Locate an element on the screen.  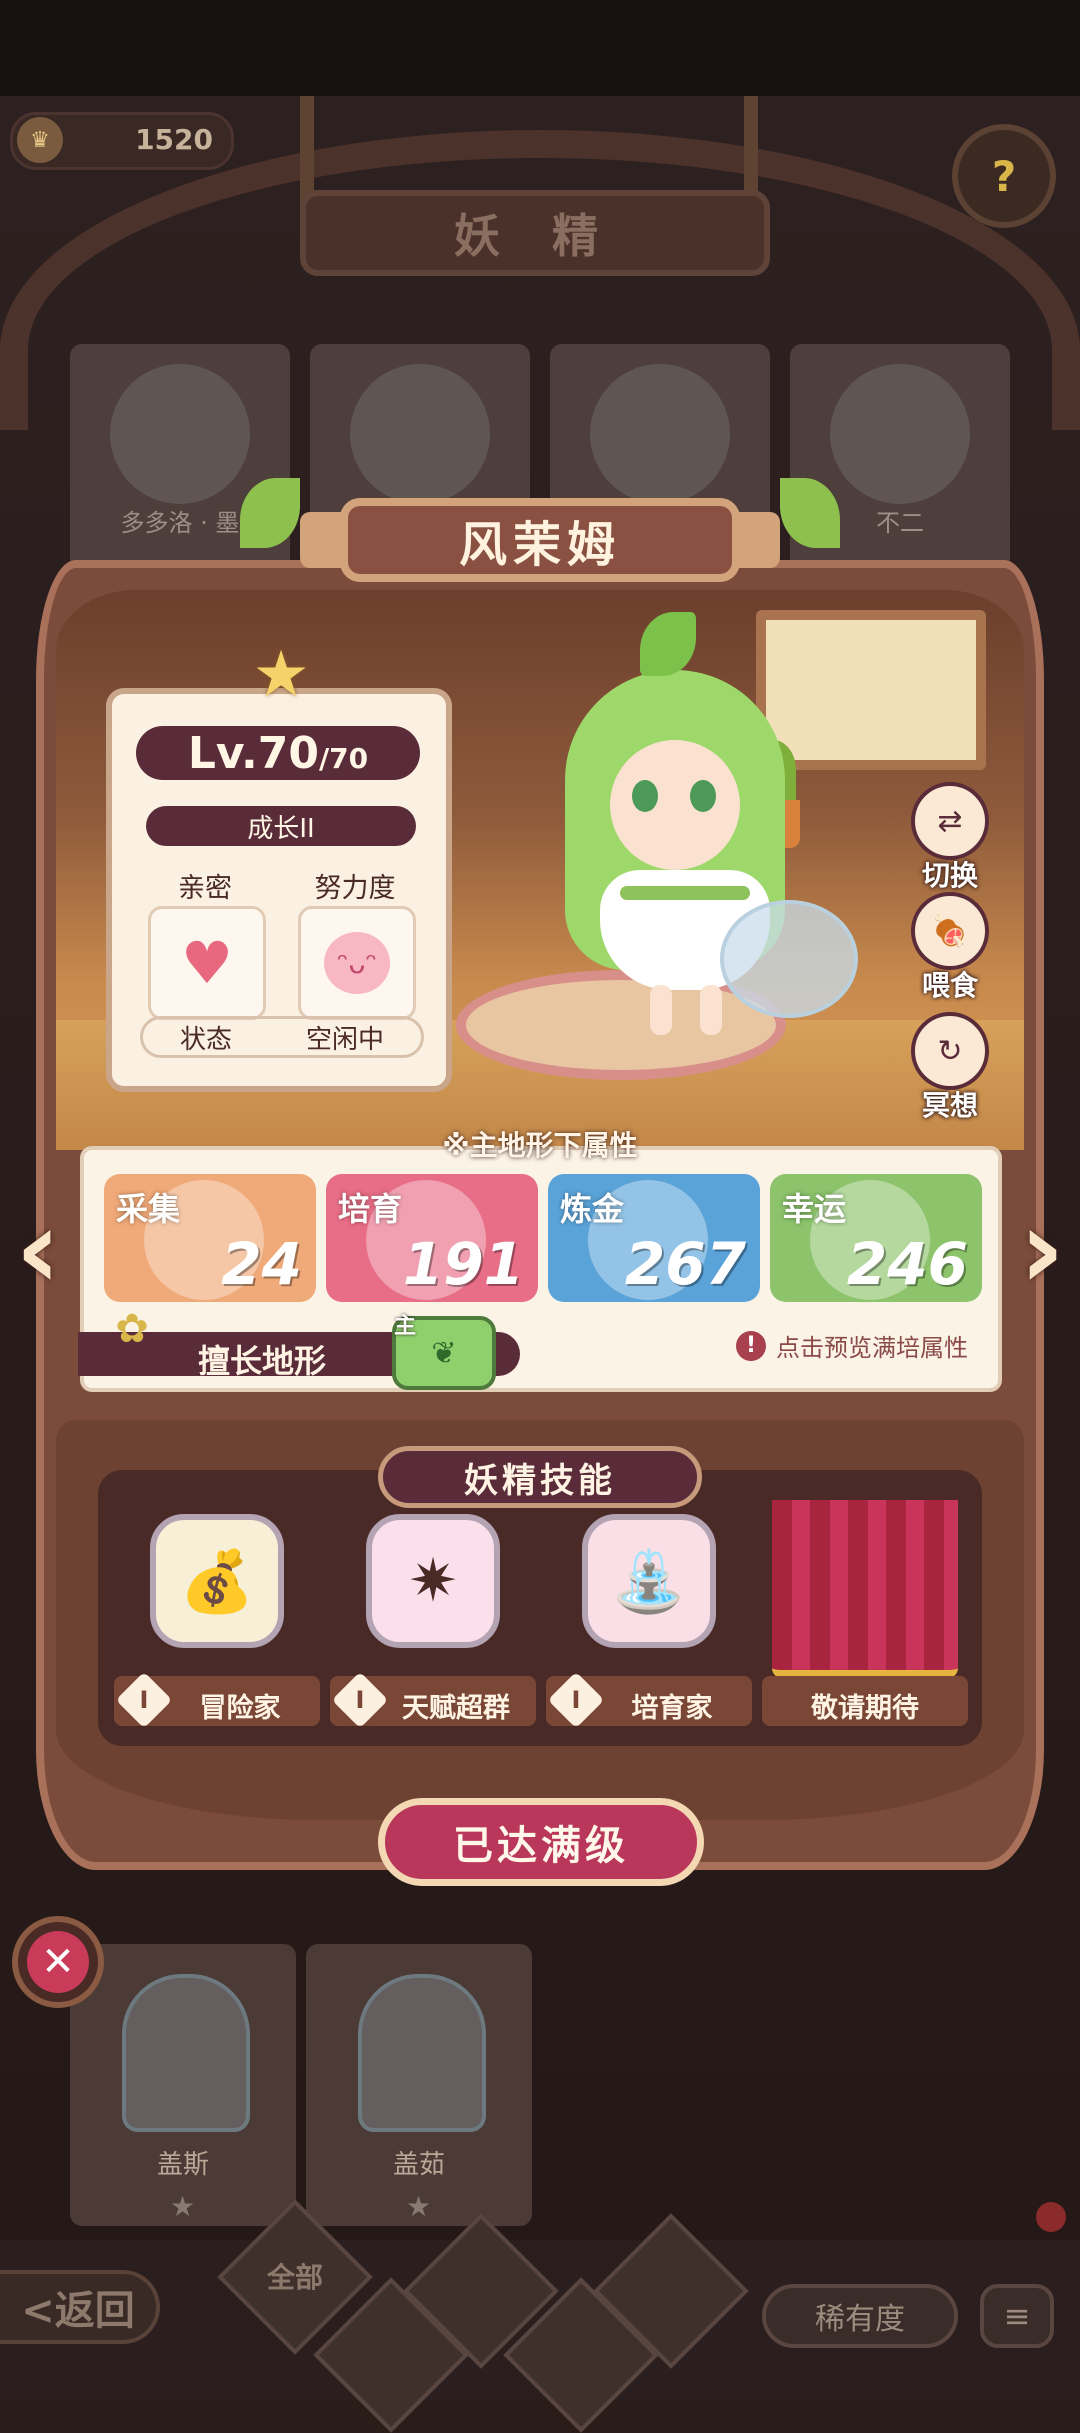
terrain-main-tag: 主 is located at coordinates (405, 1326).